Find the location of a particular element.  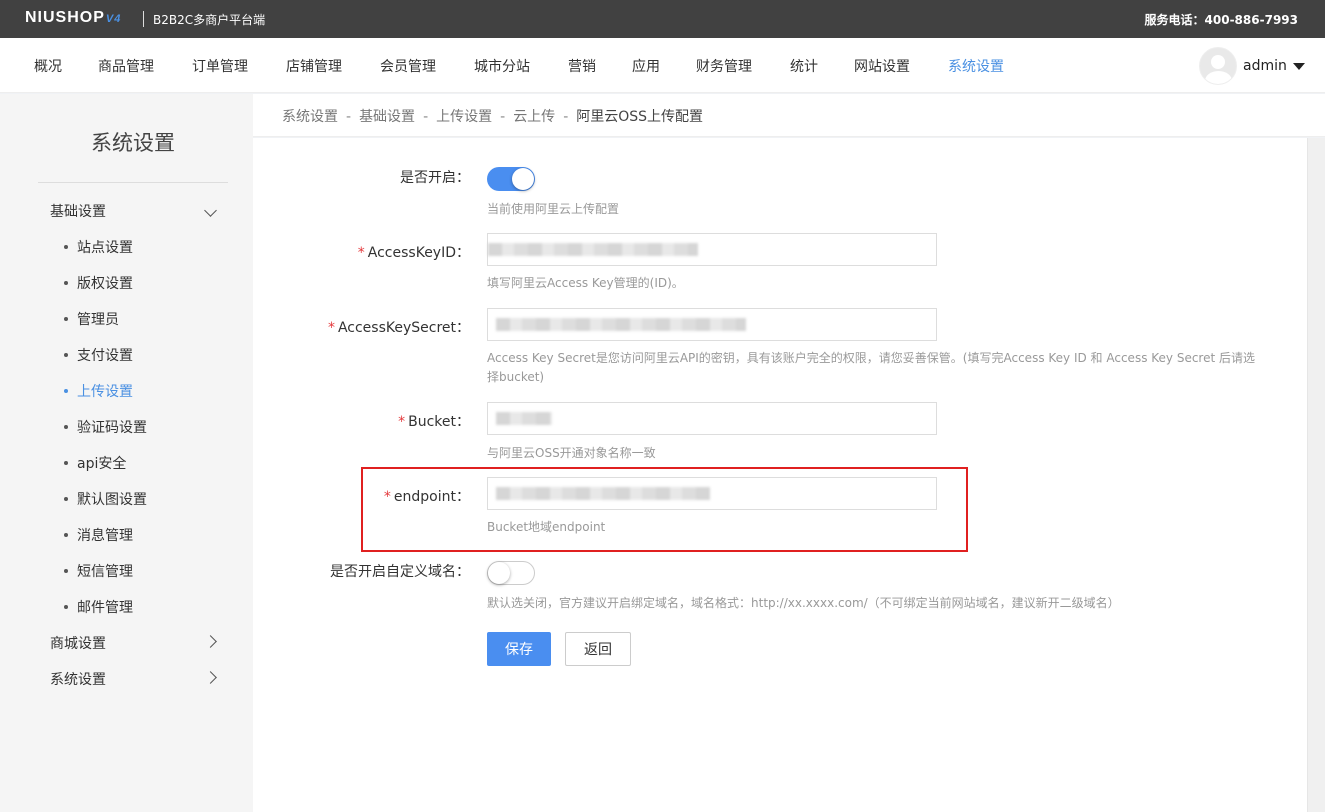

breadcrumb-item: 云上传 is located at coordinates (534, 117).